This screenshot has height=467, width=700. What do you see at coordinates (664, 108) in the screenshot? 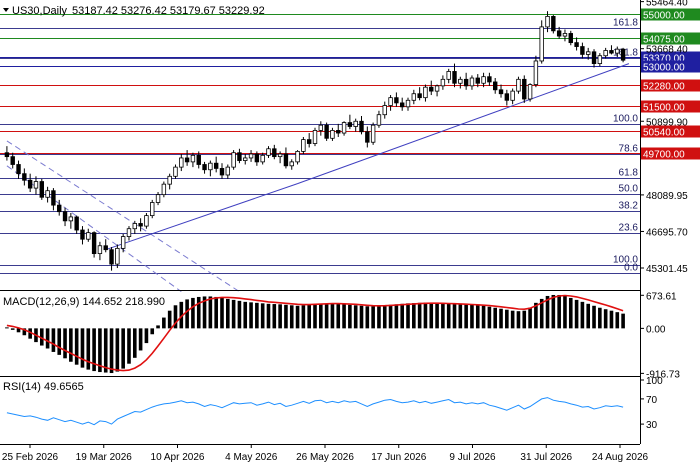
I see `level-price-label: 51500.00` at bounding box center [664, 108].